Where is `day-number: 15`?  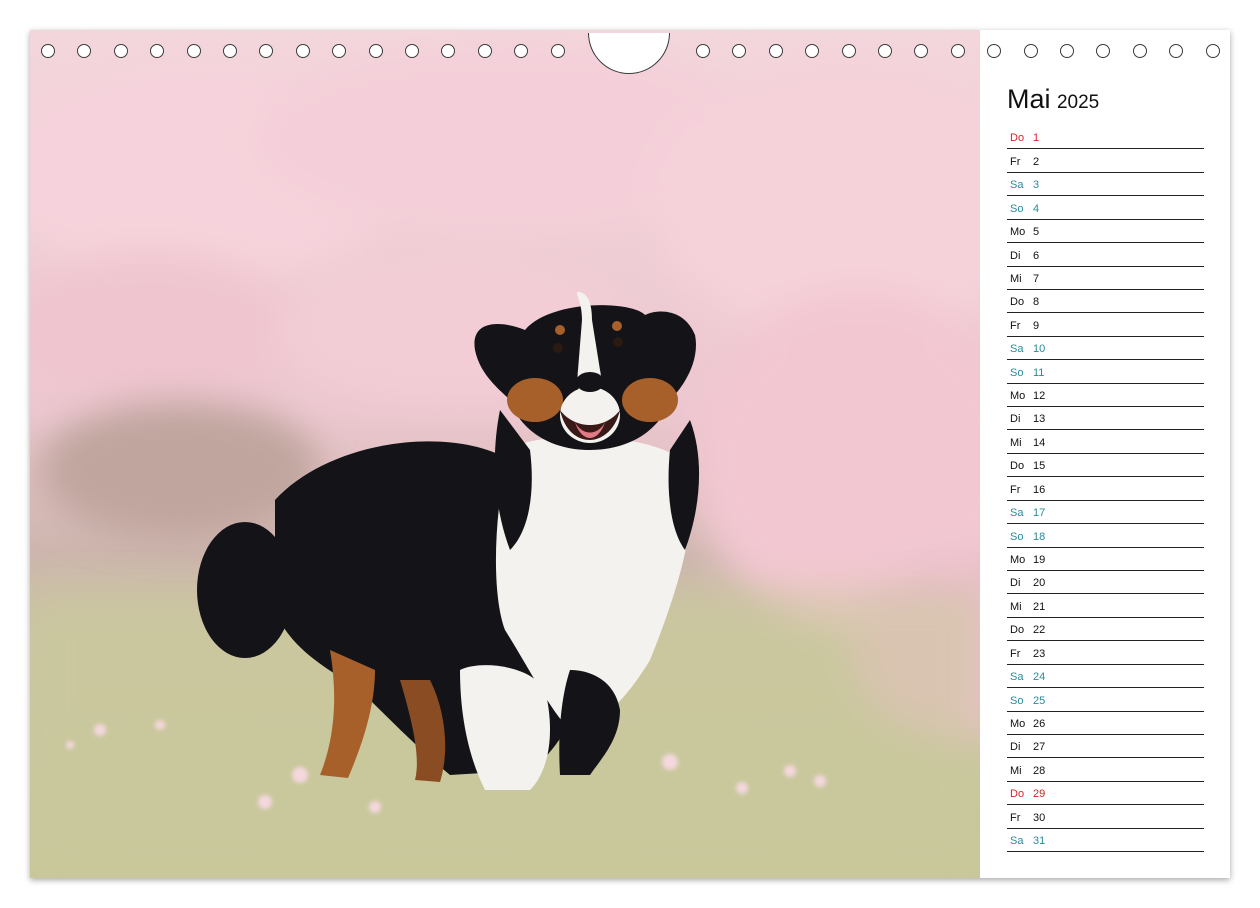 day-number: 15 is located at coordinates (1039, 466).